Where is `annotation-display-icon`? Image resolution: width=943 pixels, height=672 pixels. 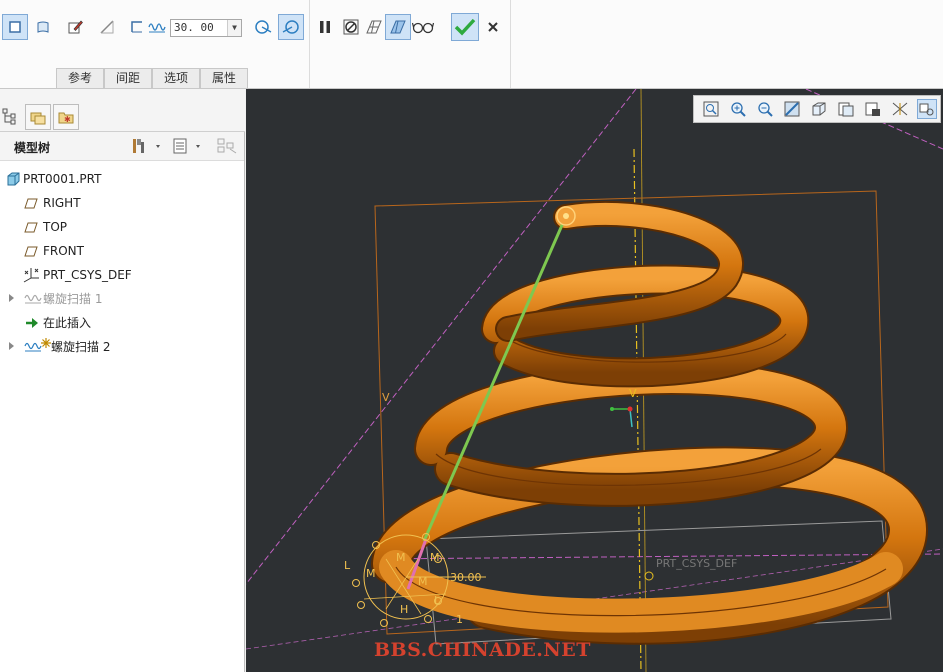
annotation-display-icon is located at coordinates (926, 109).